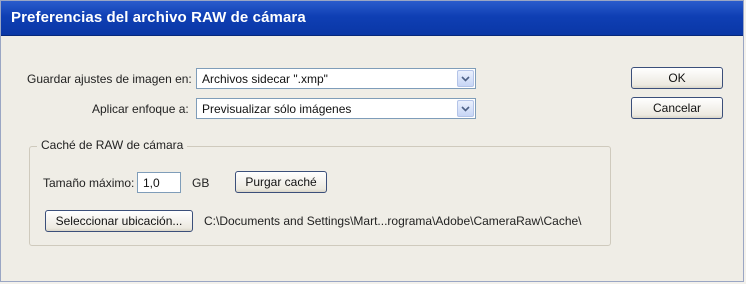 The image size is (746, 284). What do you see at coordinates (158, 17) in the screenshot?
I see `dialog-title: Preferencias del archivo RAW de cámara` at bounding box center [158, 17].